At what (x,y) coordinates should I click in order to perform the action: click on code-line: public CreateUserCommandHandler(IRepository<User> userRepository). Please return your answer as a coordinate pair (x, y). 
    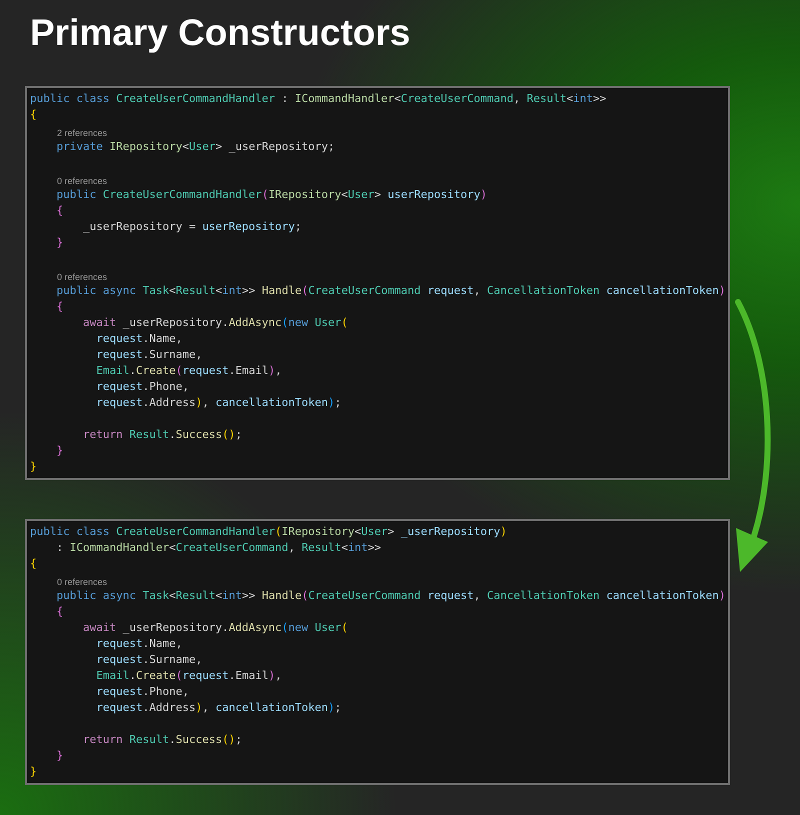
    Looking at the image, I should click on (271, 195).